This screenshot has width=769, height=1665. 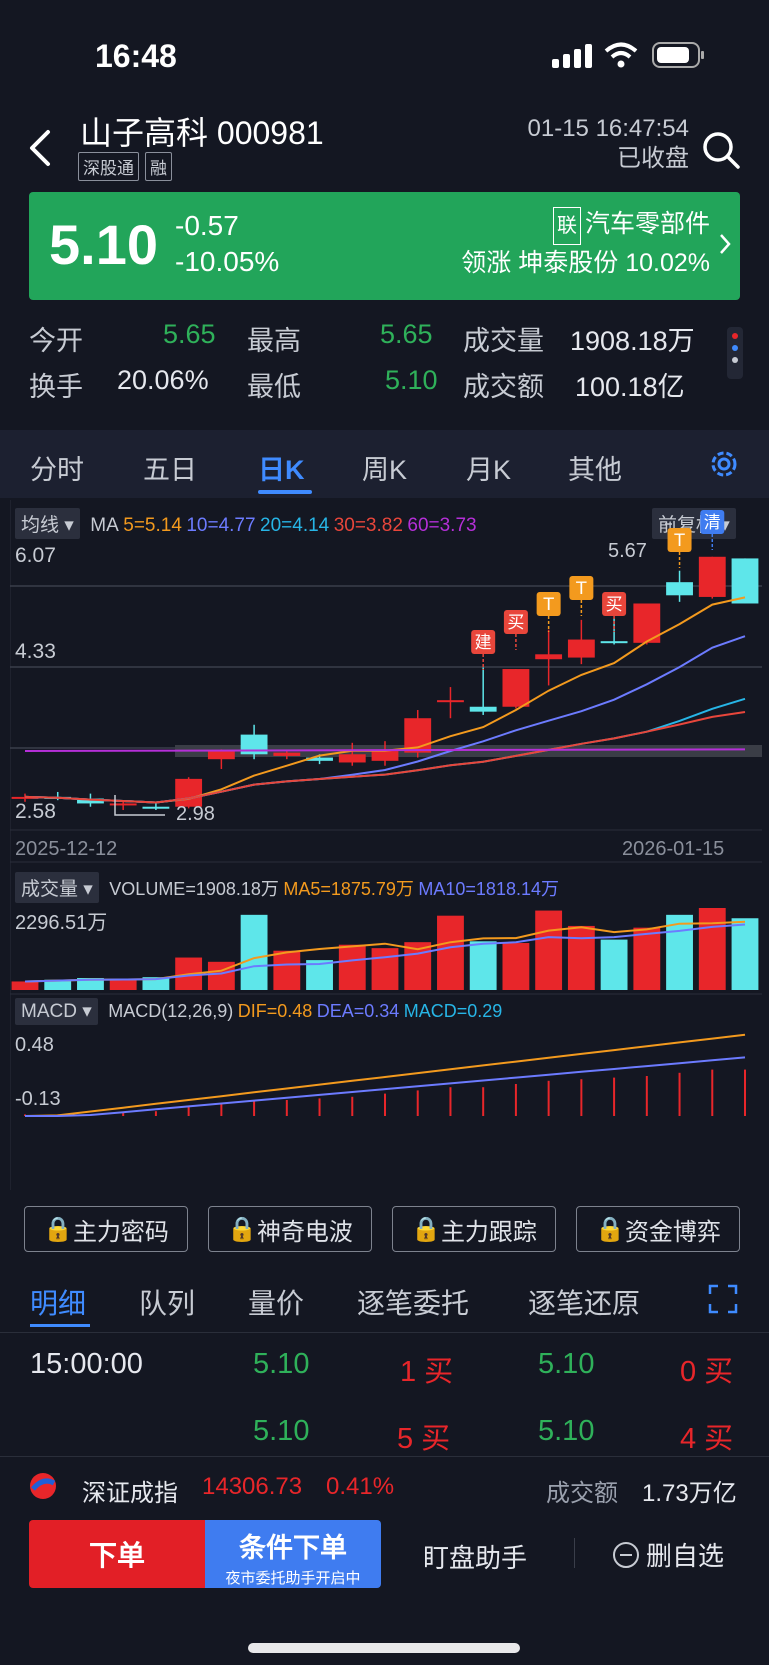 I want to click on status-time: 16:48, so click(x=136, y=56).